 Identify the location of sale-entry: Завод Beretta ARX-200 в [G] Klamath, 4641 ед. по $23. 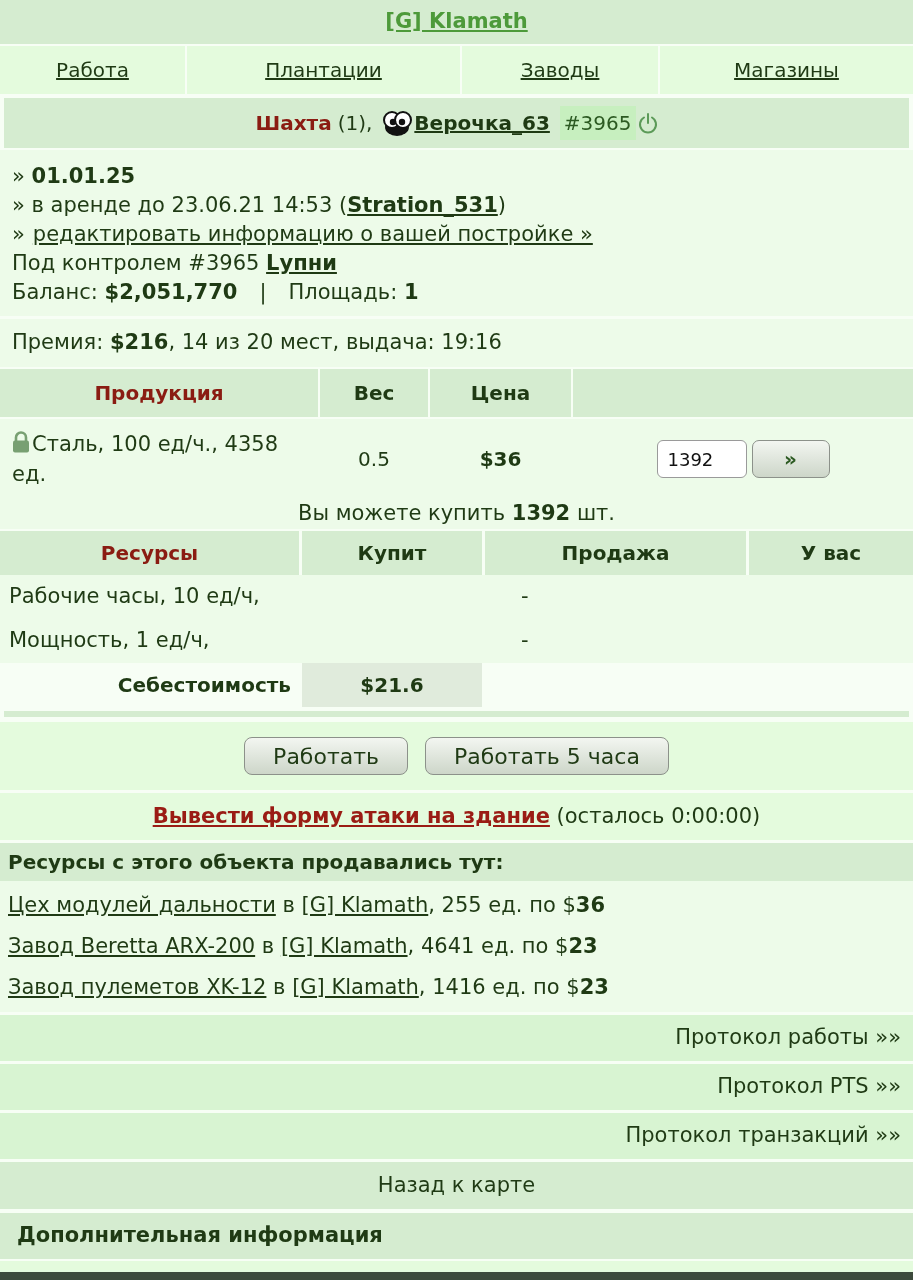
(303, 946).